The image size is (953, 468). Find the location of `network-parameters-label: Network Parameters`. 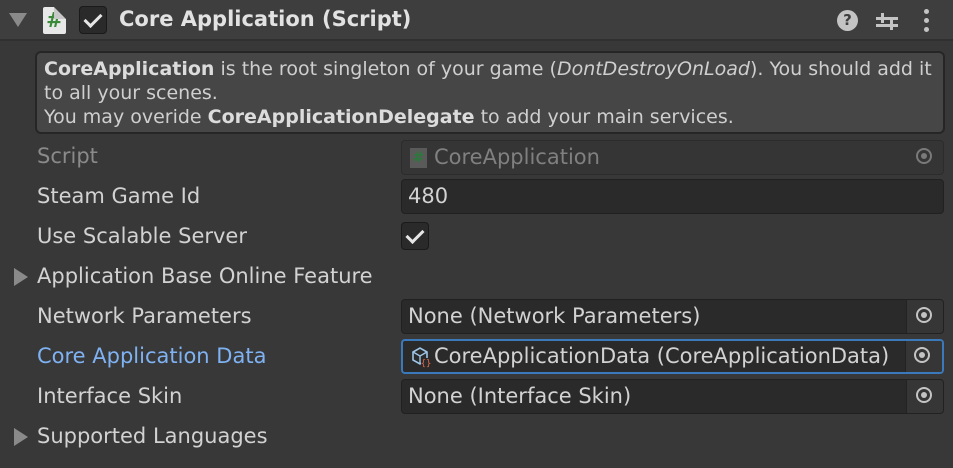

network-parameters-label: Network Parameters is located at coordinates (144, 316).